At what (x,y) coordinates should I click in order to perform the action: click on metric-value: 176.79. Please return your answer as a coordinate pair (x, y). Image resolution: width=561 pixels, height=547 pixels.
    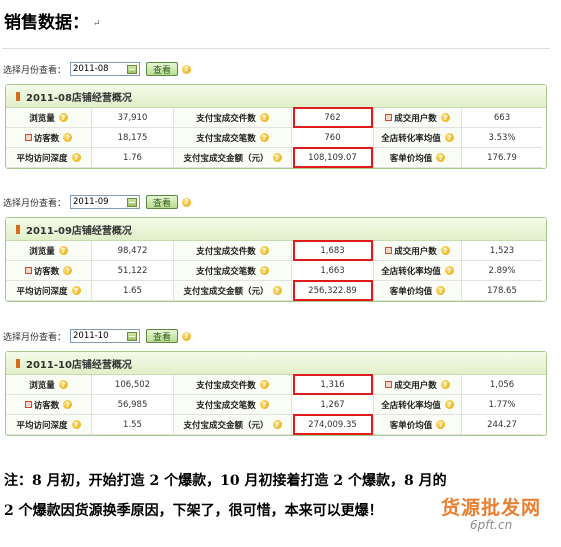
    Looking at the image, I should click on (502, 158).